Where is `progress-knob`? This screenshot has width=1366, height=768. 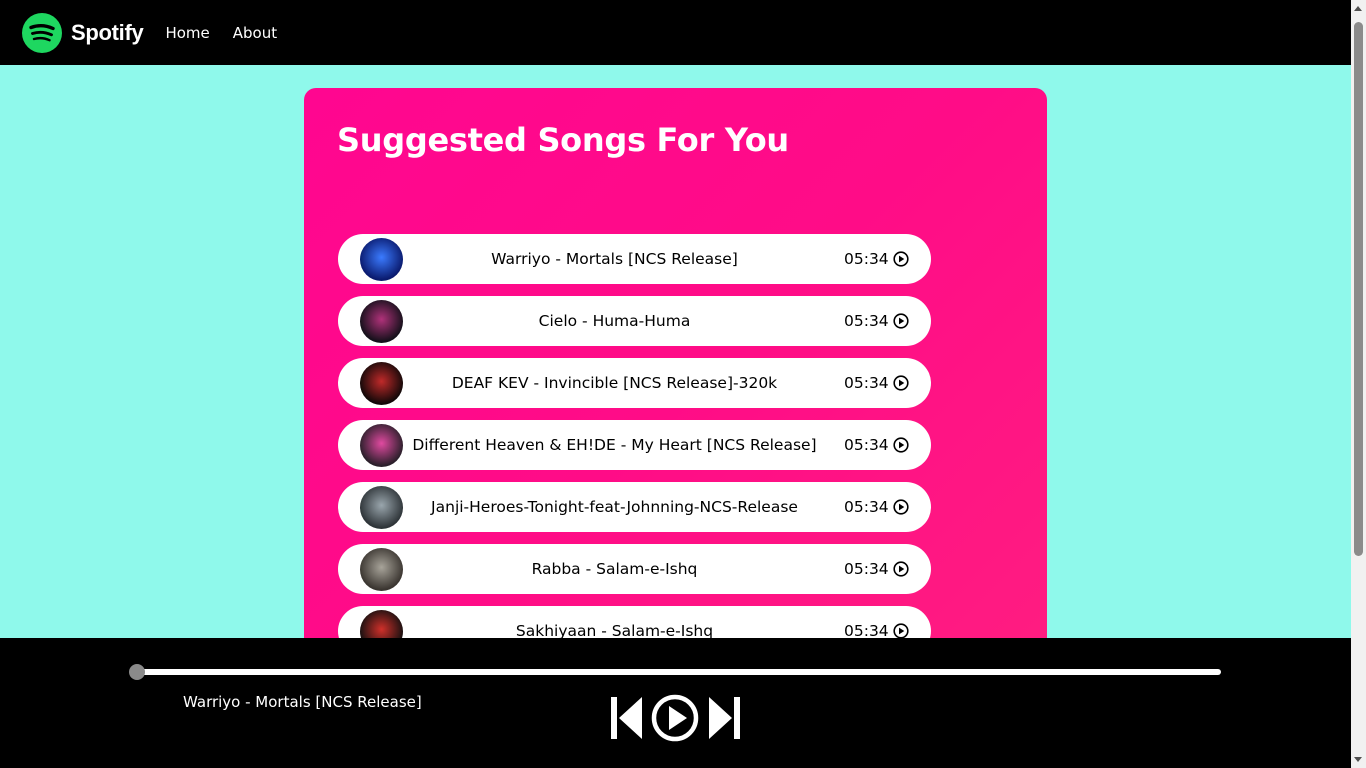 progress-knob is located at coordinates (137, 672).